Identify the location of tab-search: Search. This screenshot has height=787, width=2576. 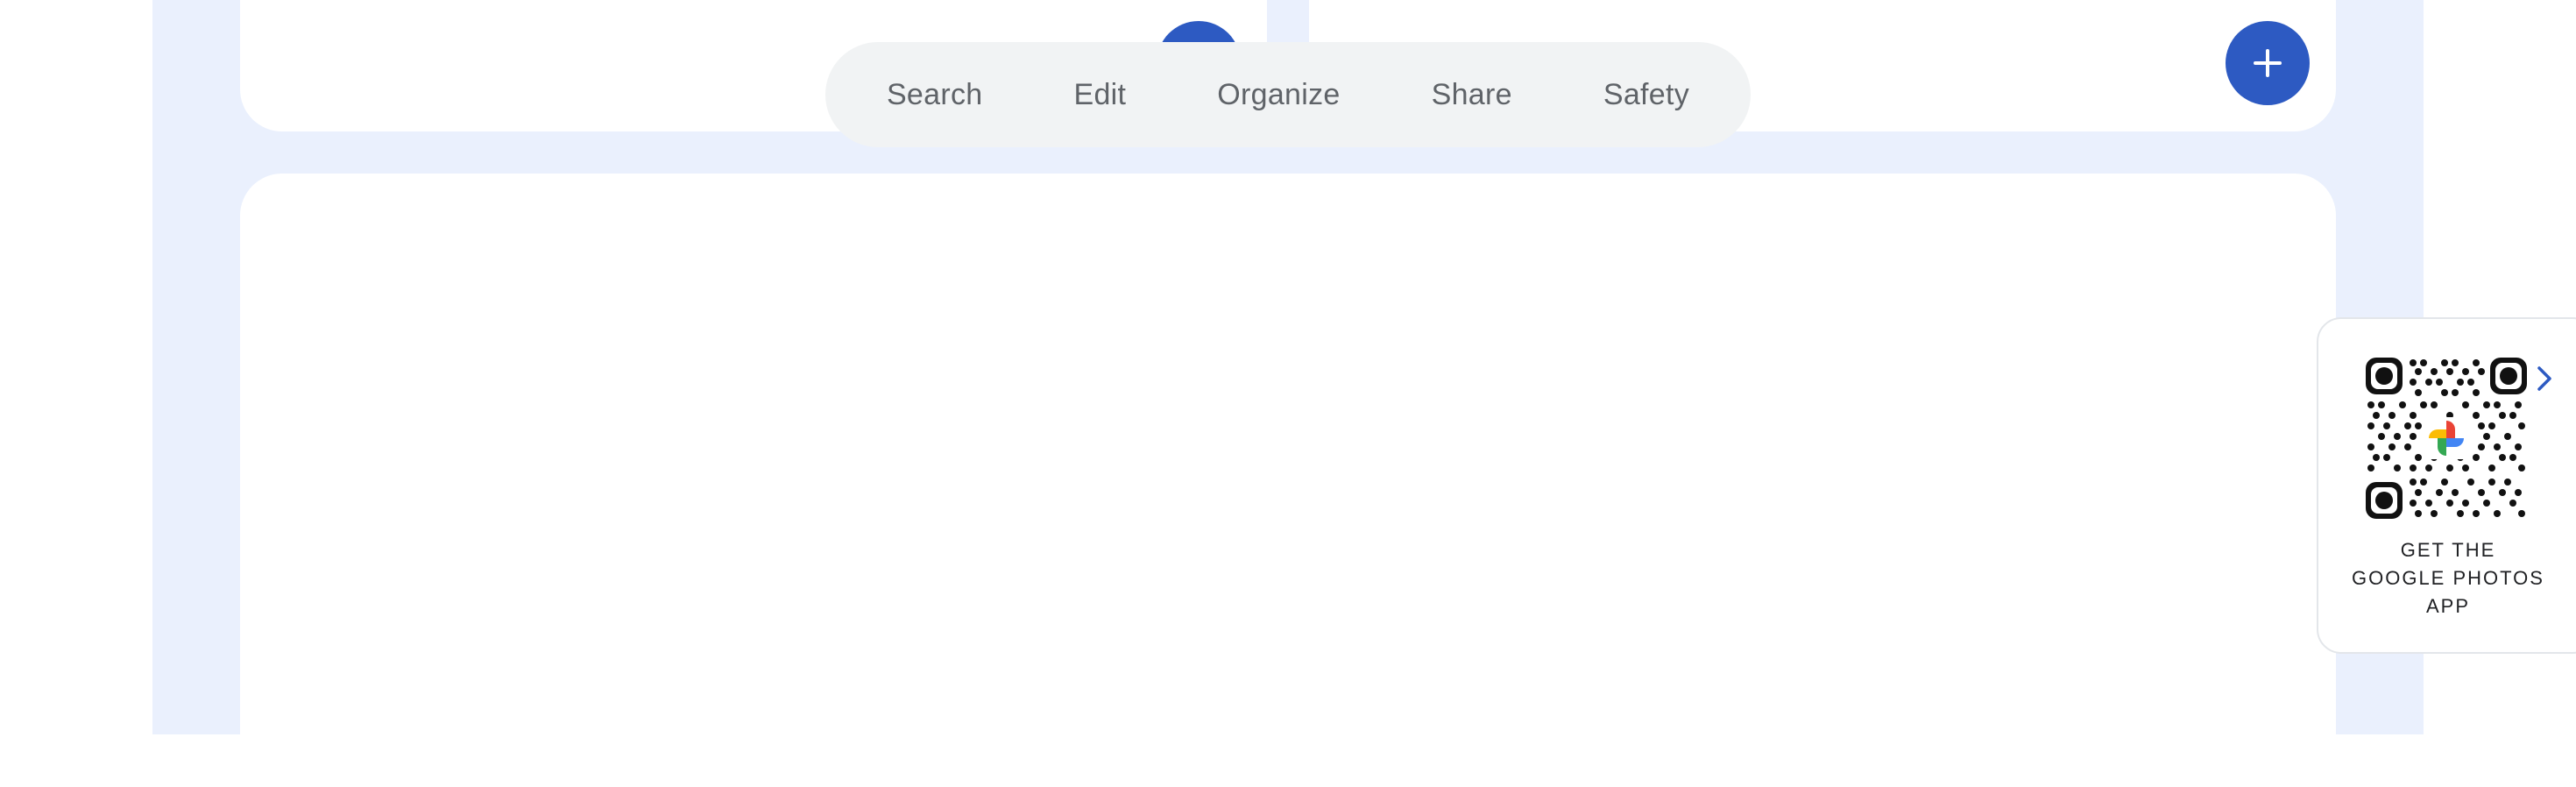
(935, 95).